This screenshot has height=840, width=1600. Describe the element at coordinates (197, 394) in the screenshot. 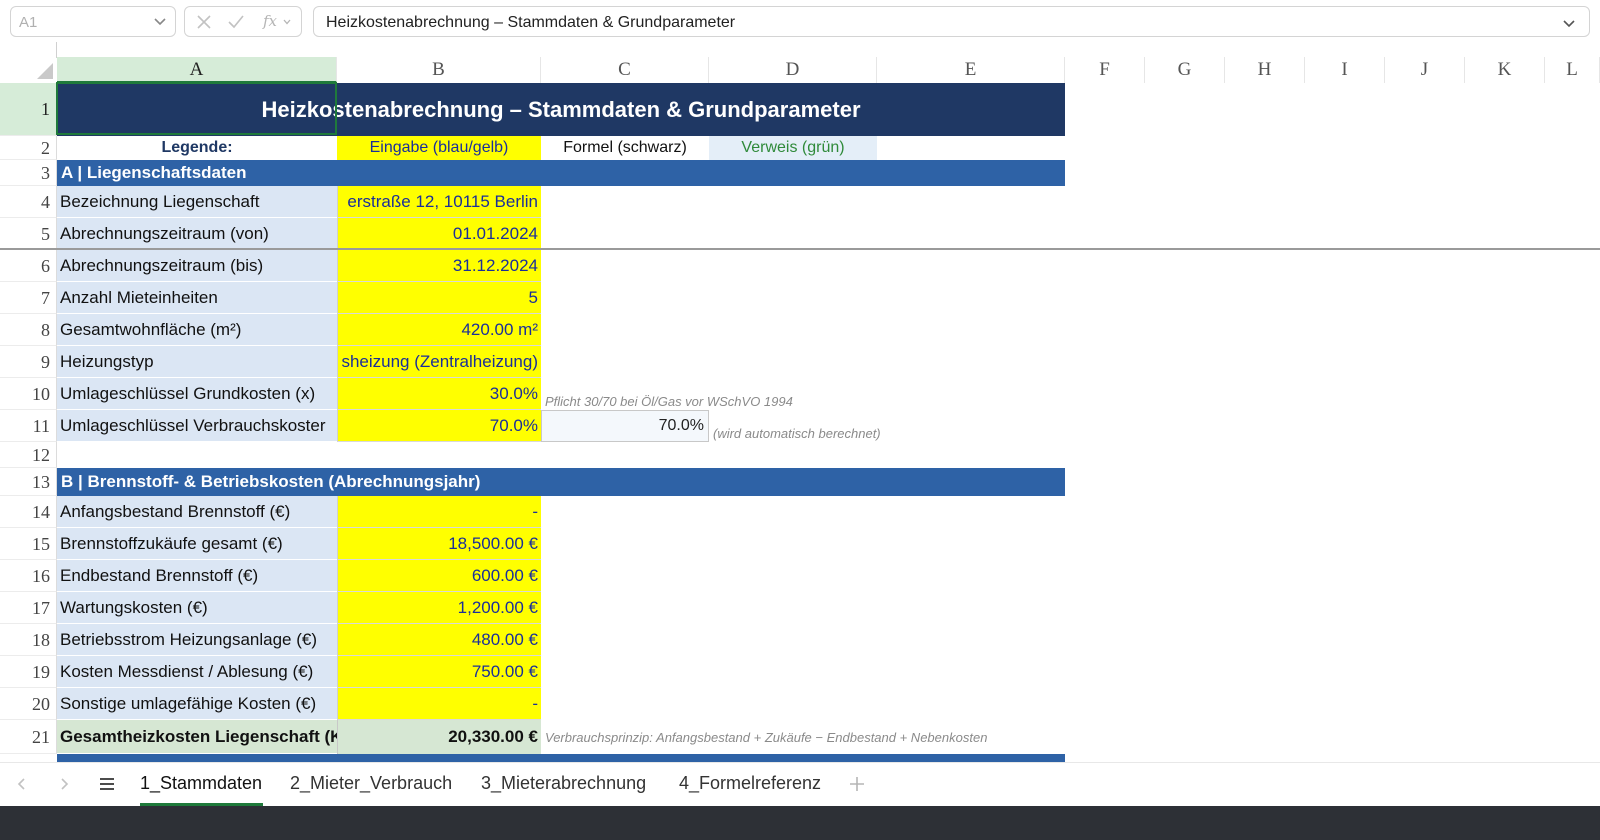

I see `label-cell: Umlageschlüssel Grundkosten (x)` at that location.